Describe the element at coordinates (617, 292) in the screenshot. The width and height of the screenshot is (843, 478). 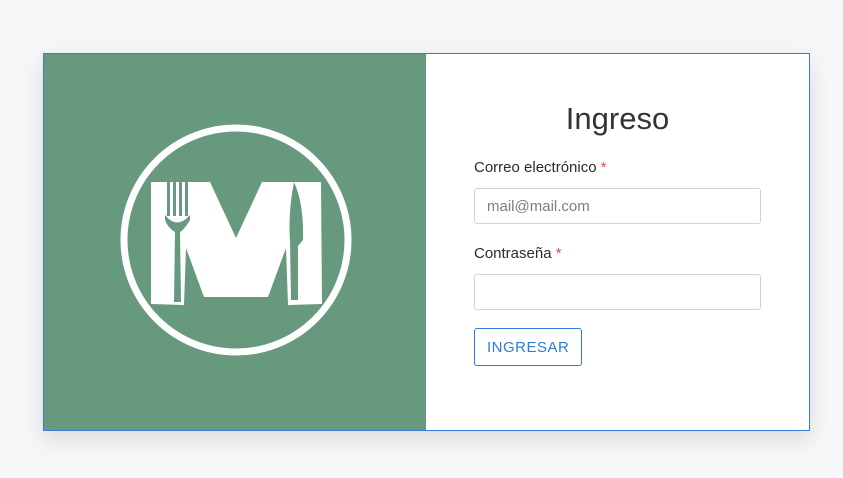
I see `password-input` at that location.